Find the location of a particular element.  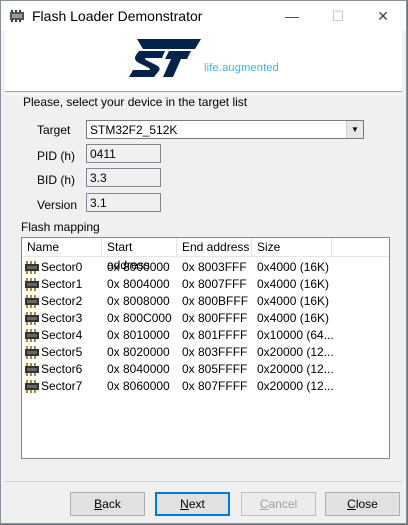

start-address: 0x 8060000 is located at coordinates (138, 386).